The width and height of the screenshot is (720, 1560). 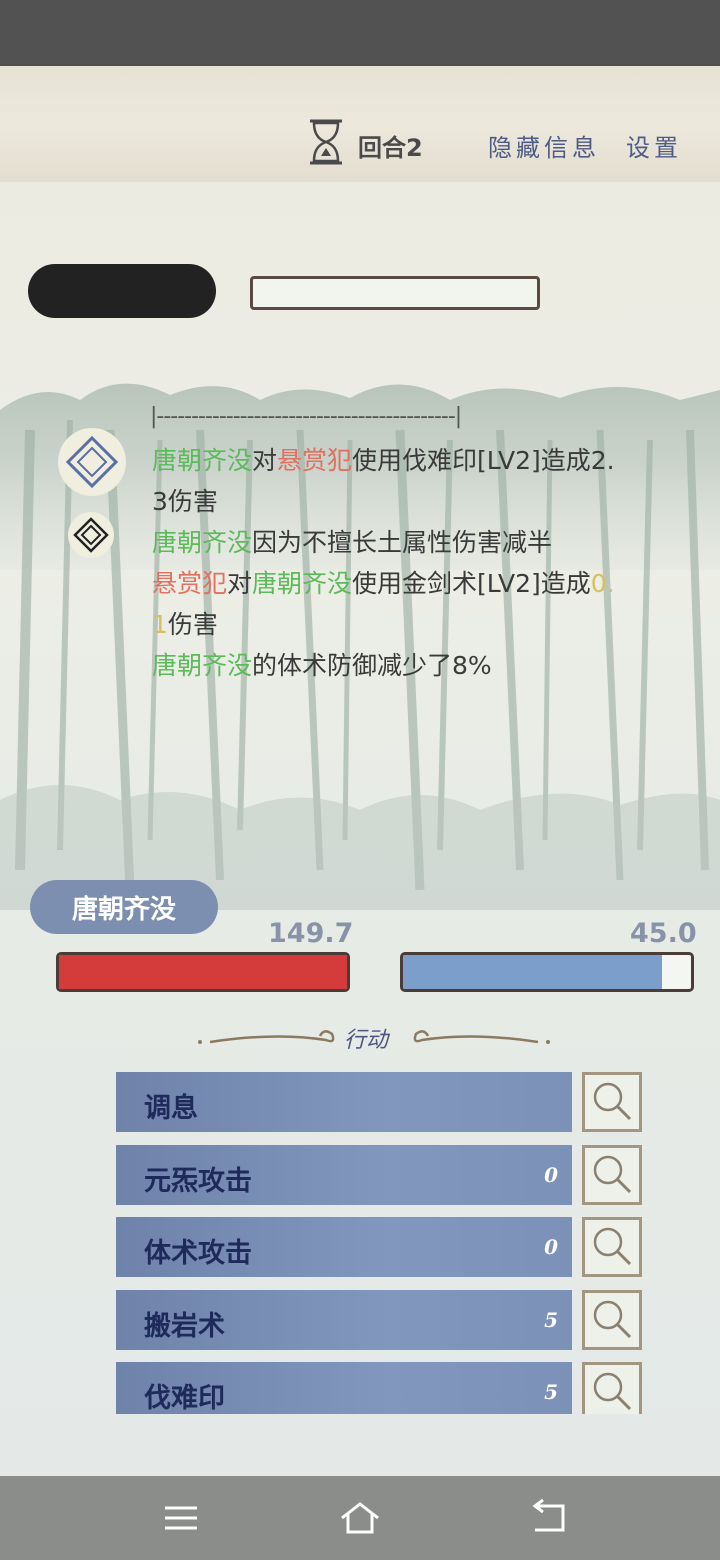 I want to click on action-button: 伐难印 5, so click(x=344, y=1388).